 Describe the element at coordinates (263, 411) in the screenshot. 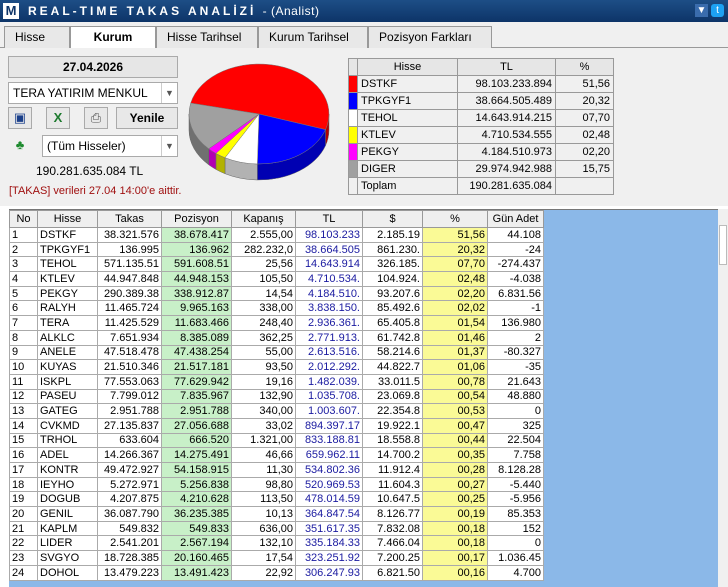

I see `row-kapanis: 340,00` at that location.